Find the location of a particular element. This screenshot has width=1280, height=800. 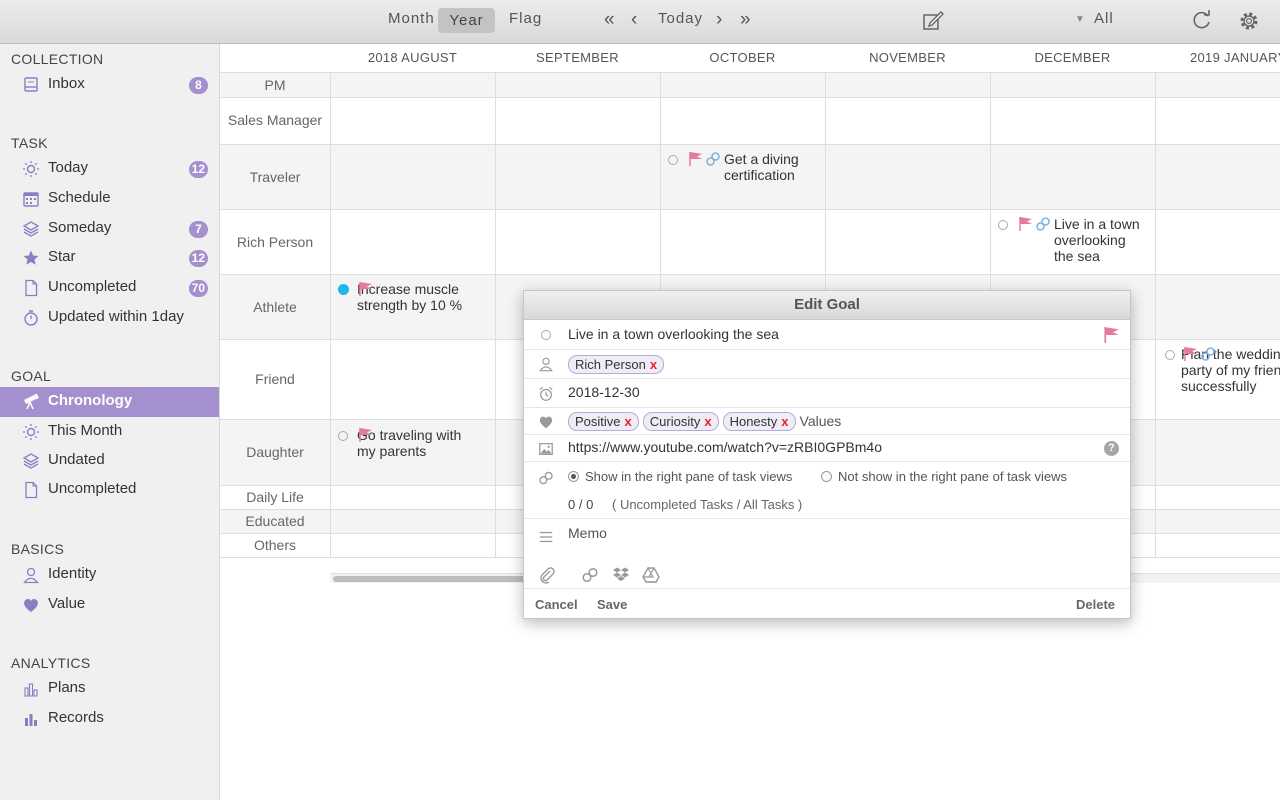

sidebar-item-value: Value is located at coordinates (109, 605).